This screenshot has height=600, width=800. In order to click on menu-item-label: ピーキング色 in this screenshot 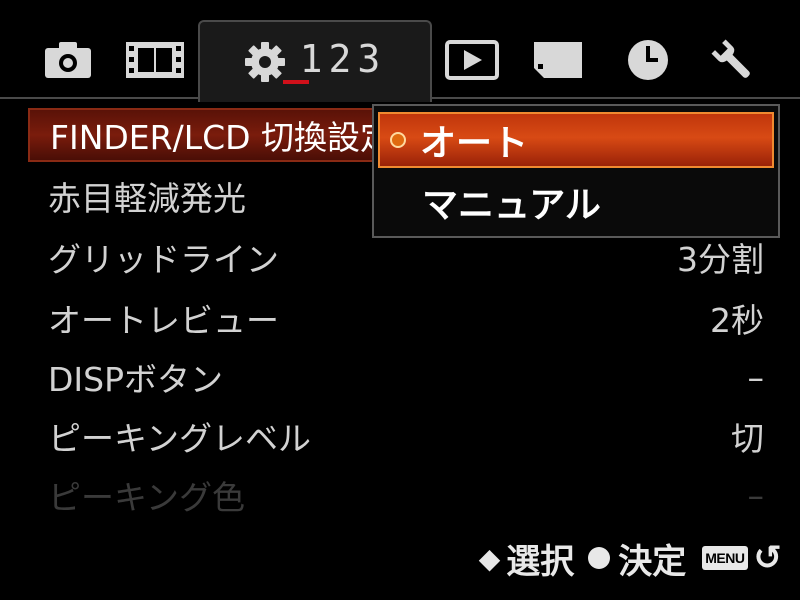, I will do `click(147, 497)`.